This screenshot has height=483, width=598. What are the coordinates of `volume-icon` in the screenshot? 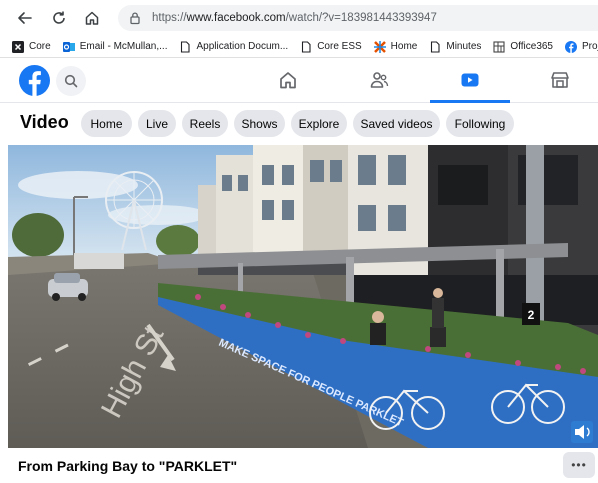 It's located at (582, 432).